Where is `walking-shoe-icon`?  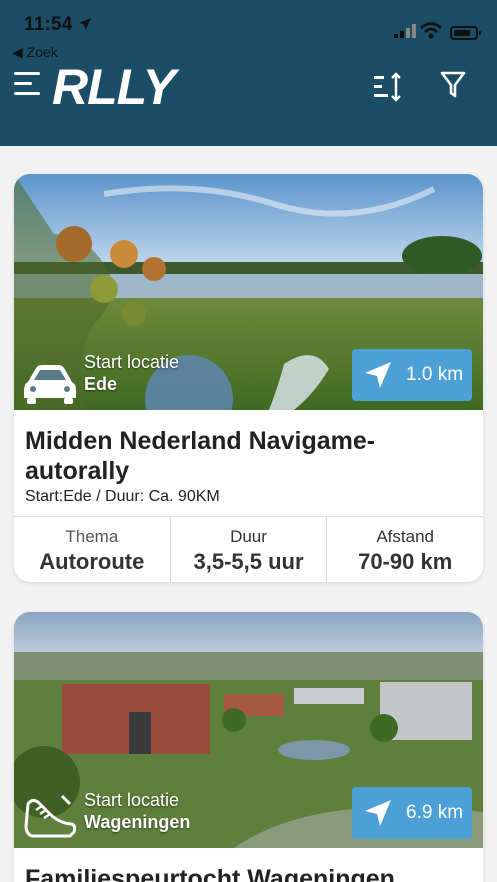 walking-shoe-icon is located at coordinates (50, 816).